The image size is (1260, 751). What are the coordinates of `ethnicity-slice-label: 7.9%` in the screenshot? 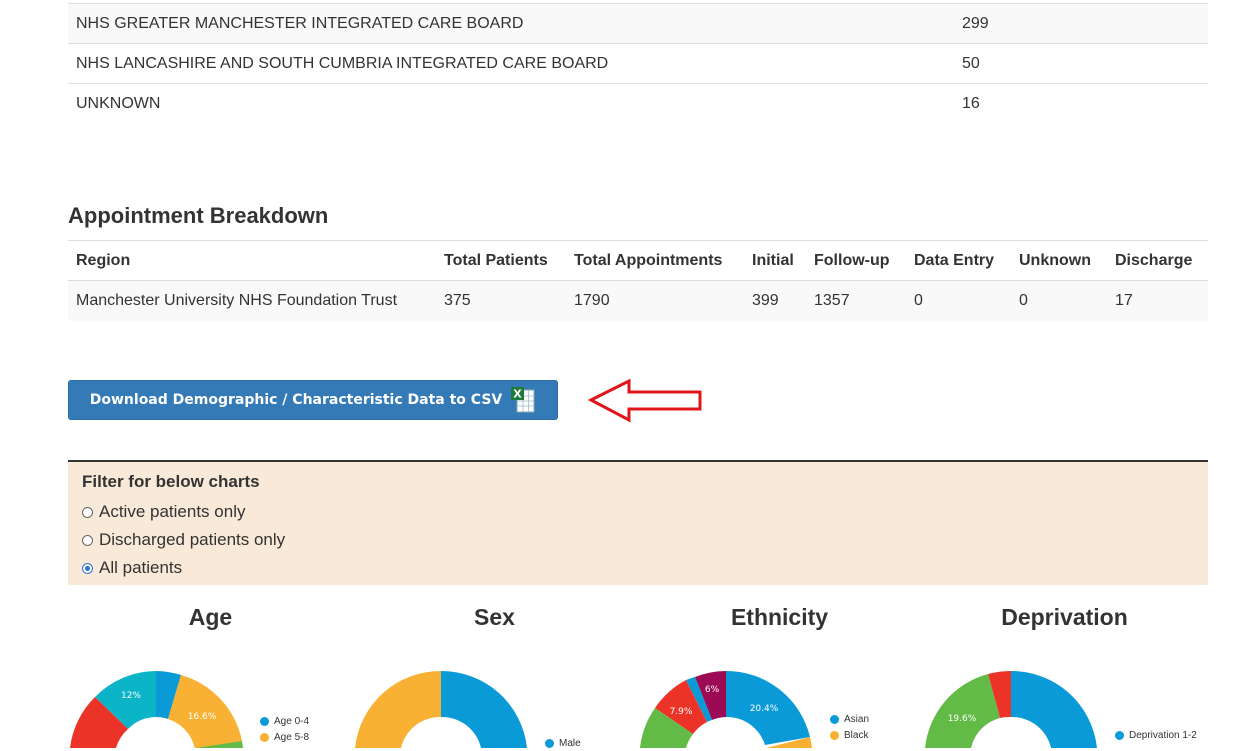 It's located at (681, 712).